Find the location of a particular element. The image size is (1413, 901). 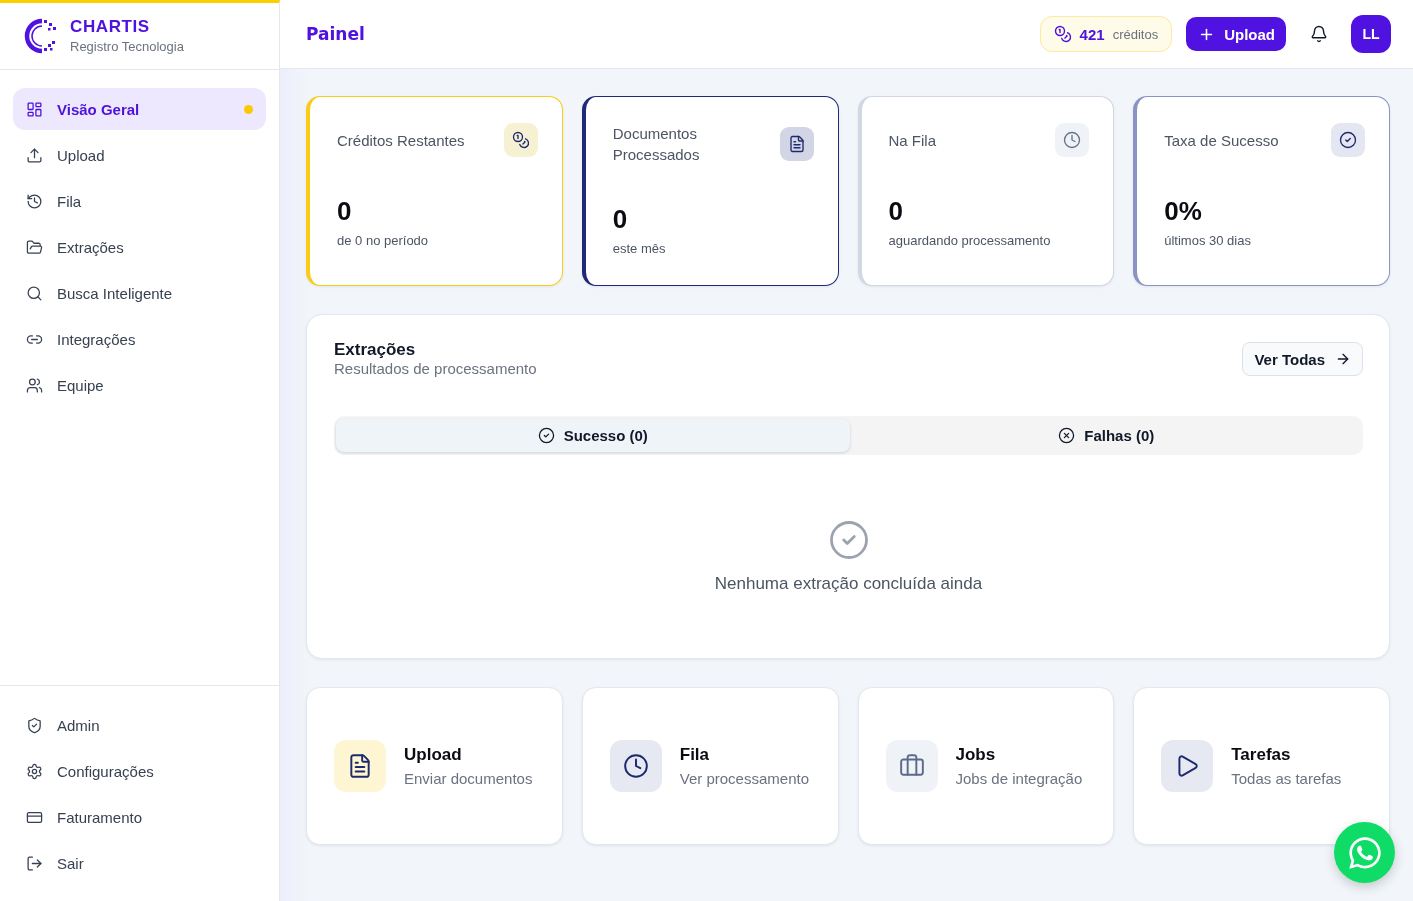

dashboard-grid-icon is located at coordinates (34, 109).